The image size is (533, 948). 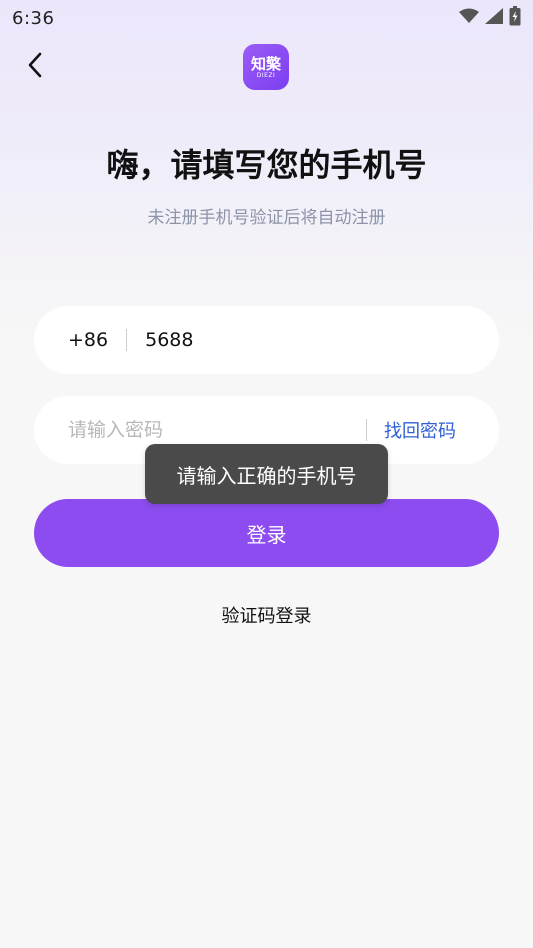 I want to click on logo-subtext: DIEZI, so click(x=266, y=75).